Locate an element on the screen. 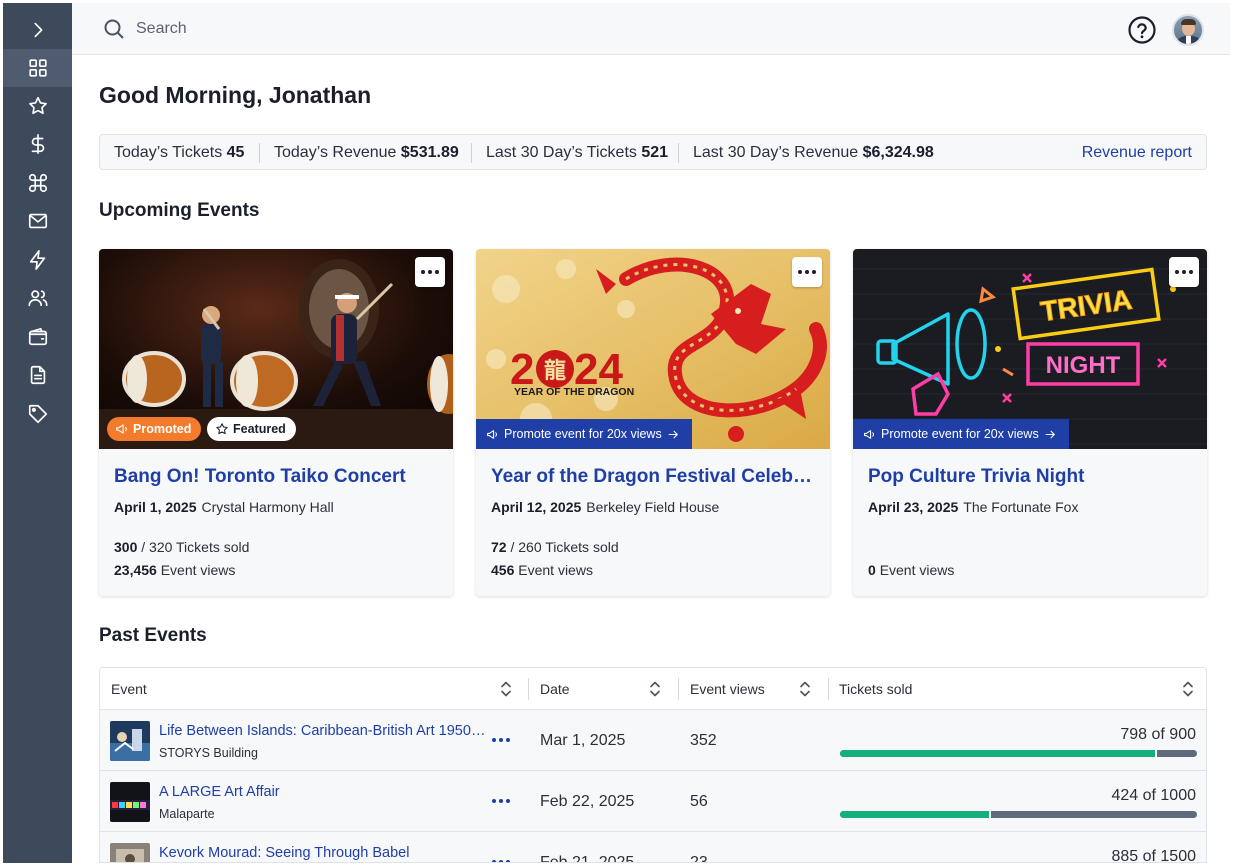 This screenshot has height=866, width=1233. chevron-right-icon is located at coordinates (37, 30).